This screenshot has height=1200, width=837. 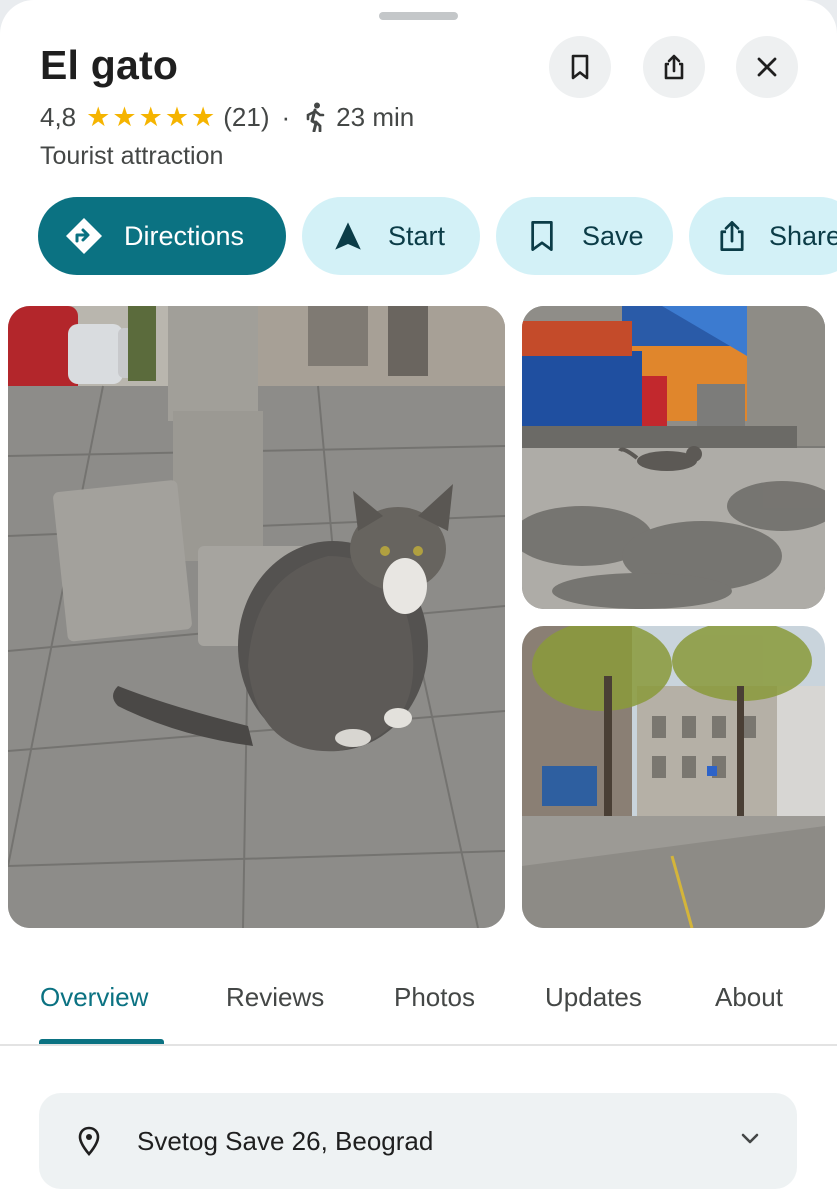 What do you see at coordinates (749, 997) in the screenshot?
I see `tab-about: About` at bounding box center [749, 997].